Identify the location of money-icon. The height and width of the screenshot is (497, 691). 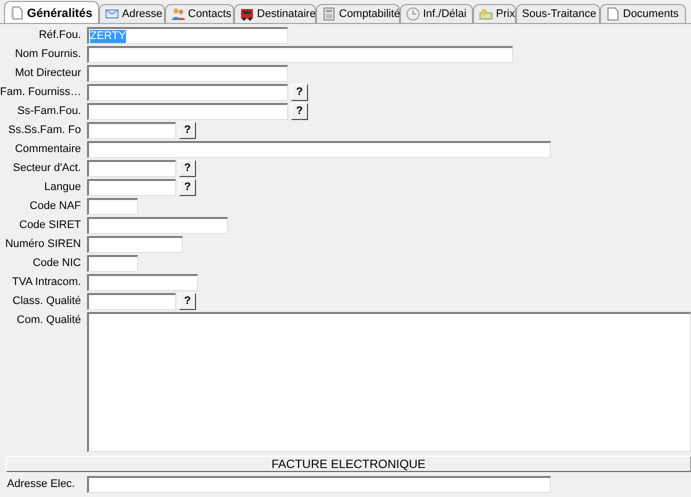
(486, 14).